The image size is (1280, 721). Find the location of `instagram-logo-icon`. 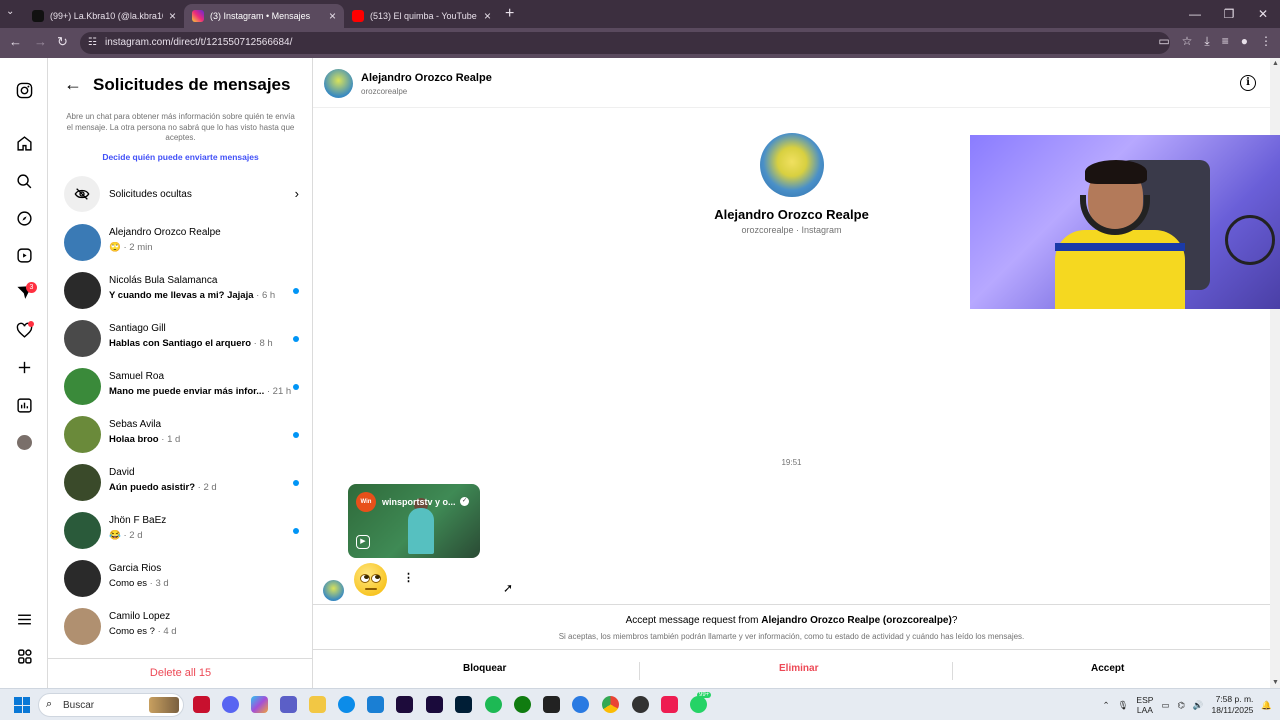

instagram-logo-icon is located at coordinates (24, 90).